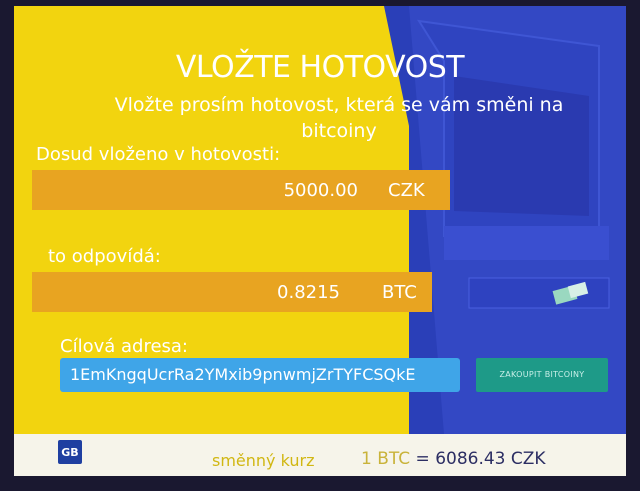 The width and height of the screenshot is (640, 491). What do you see at coordinates (232, 292) in the screenshot?
I see `equivalent-amount-box: 0.8215 BTC` at bounding box center [232, 292].